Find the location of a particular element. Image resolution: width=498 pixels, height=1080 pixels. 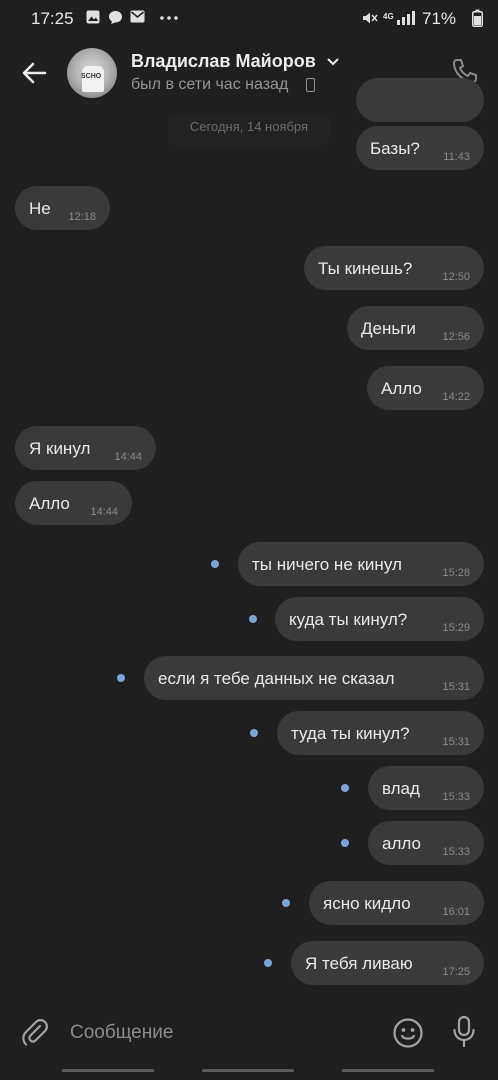

date-chip: Сегодня, 14 ноября is located at coordinates (249, 130).